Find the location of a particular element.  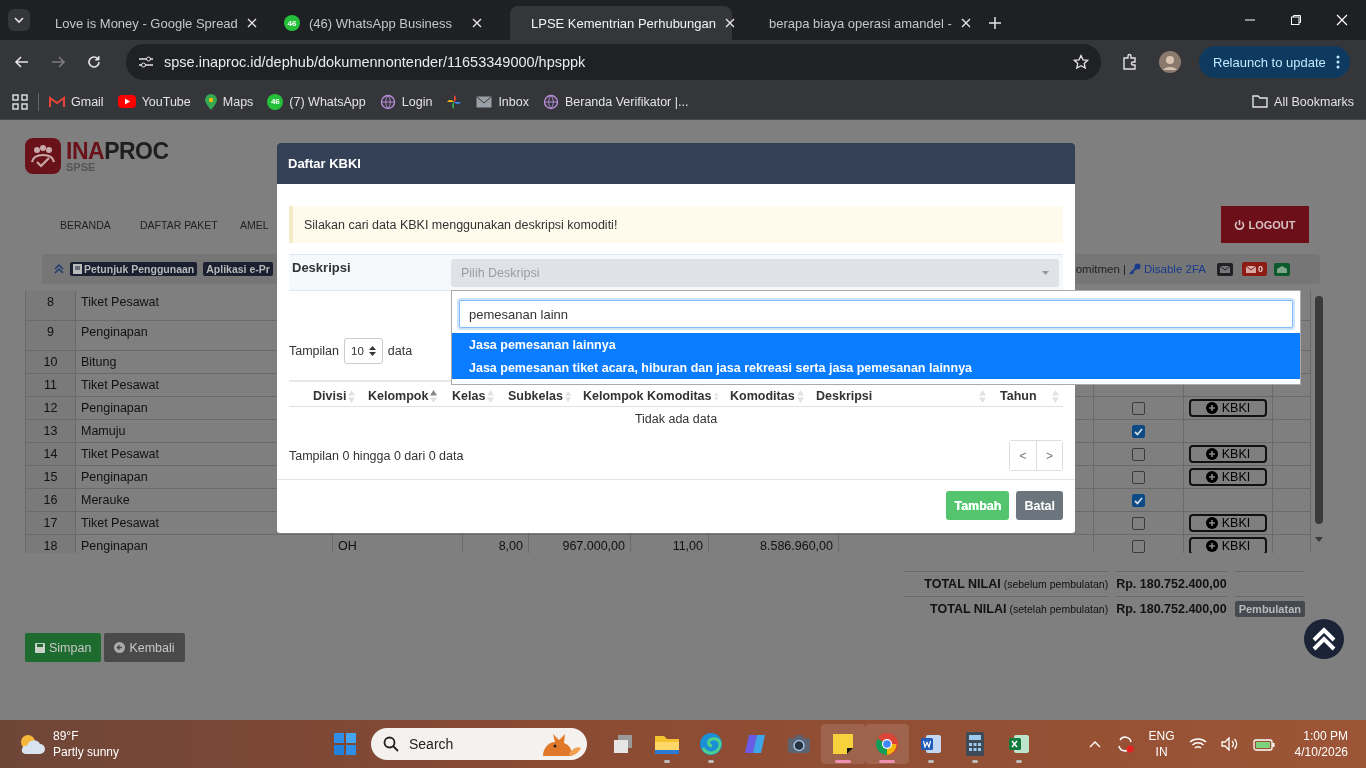

guide-badge: Aplikasi e-Pr is located at coordinates (238, 269).